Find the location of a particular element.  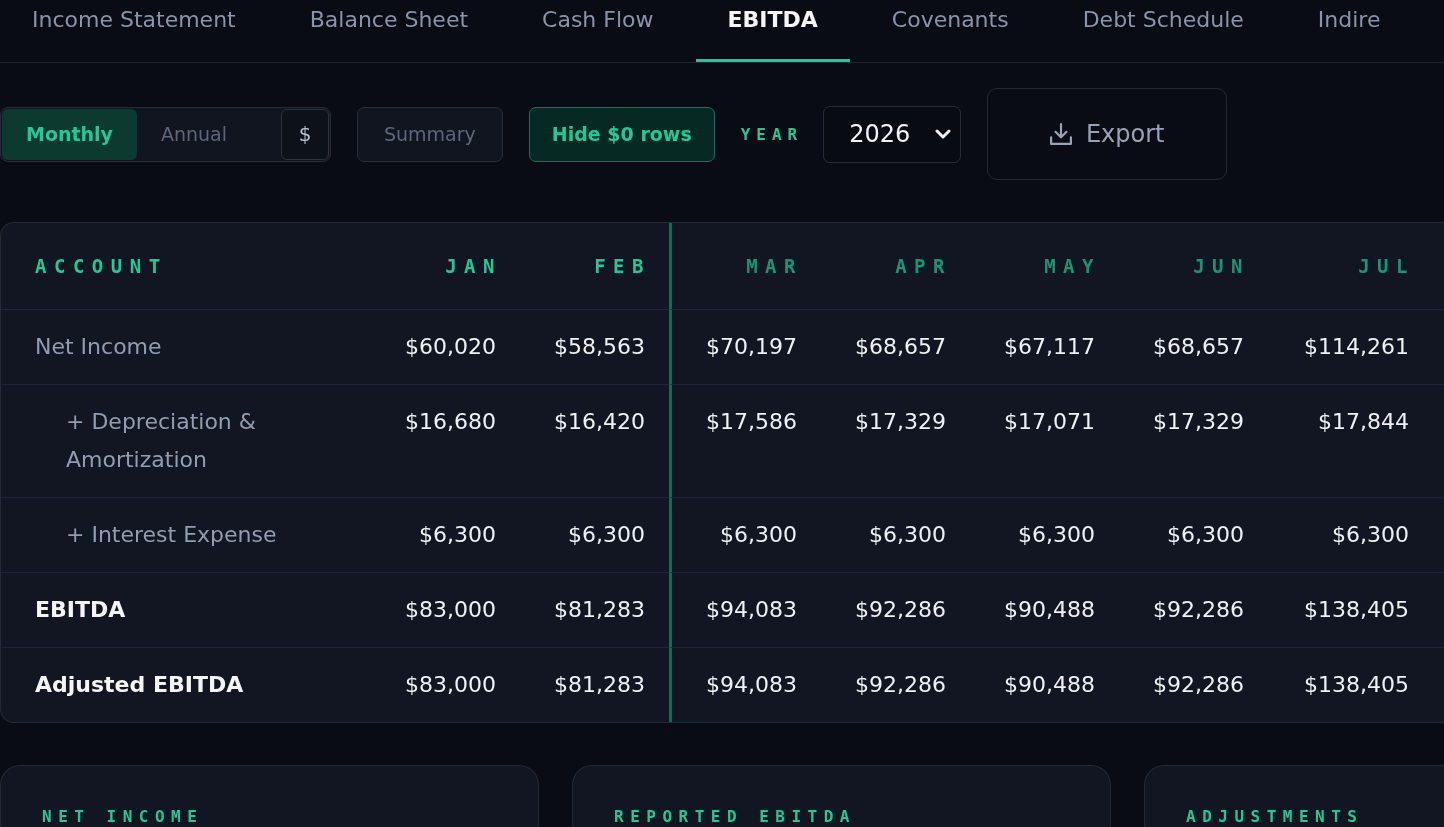

table-cell: $138,405 is located at coordinates (1356, 610).